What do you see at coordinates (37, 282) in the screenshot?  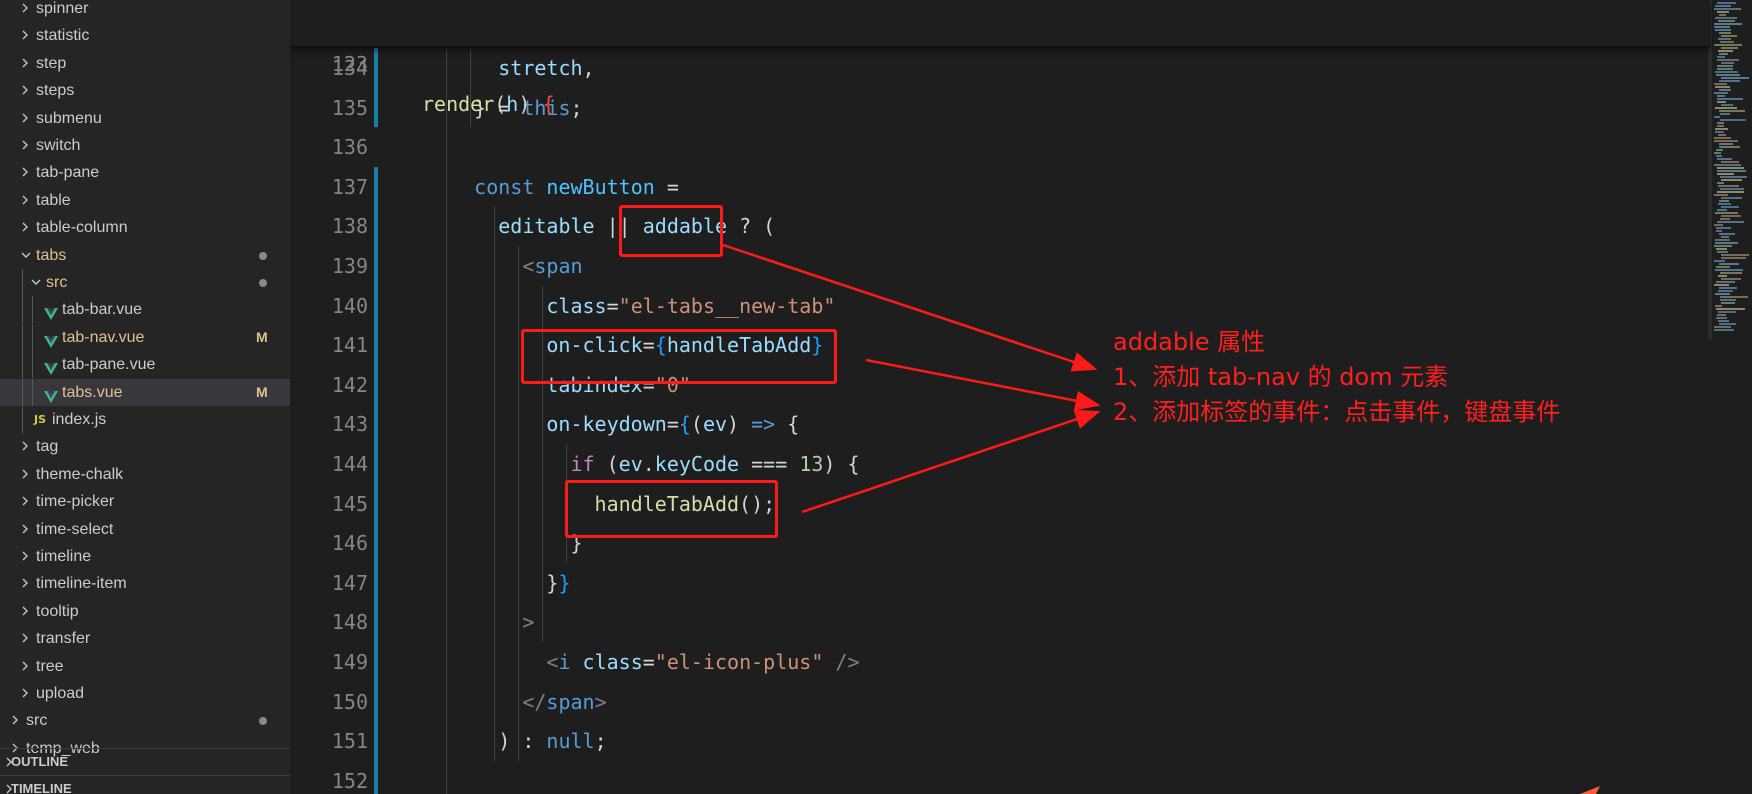 I see `chevron-down-icon` at bounding box center [37, 282].